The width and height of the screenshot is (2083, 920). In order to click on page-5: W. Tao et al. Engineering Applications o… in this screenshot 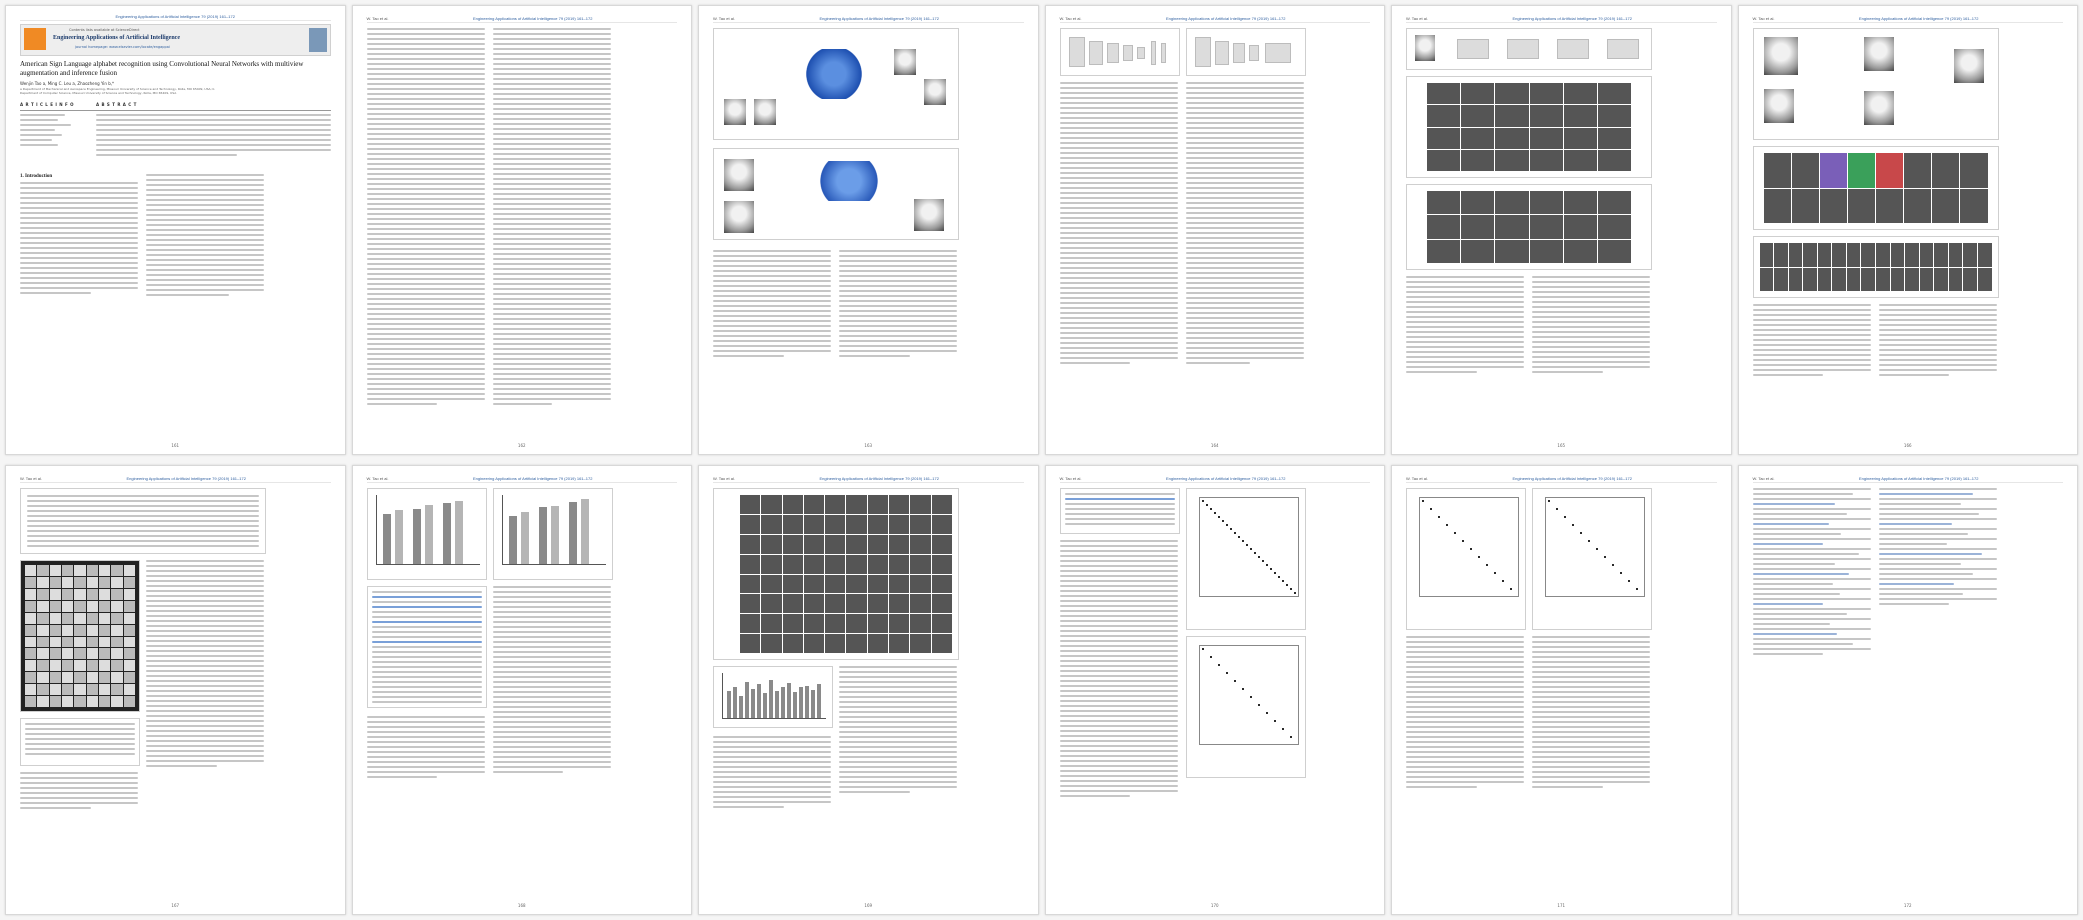, I will do `click(1561, 230)`.